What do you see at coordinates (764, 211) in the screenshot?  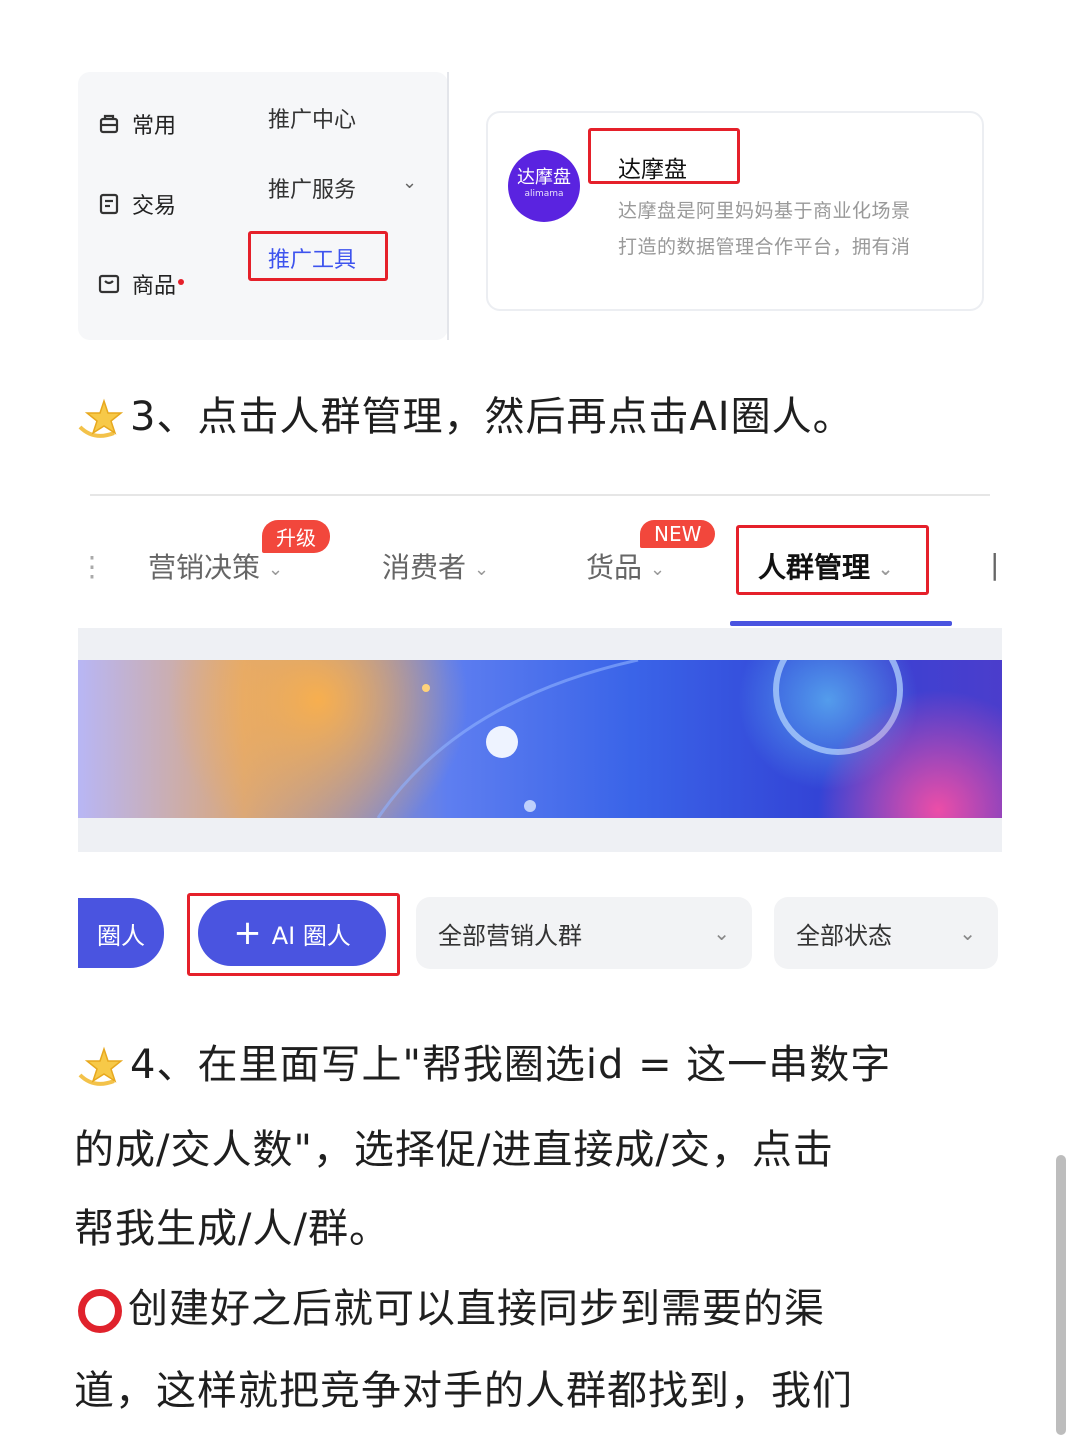 I see `card-desc-line1: 达摩盘是阿里妈妈基于商业化场景` at bounding box center [764, 211].